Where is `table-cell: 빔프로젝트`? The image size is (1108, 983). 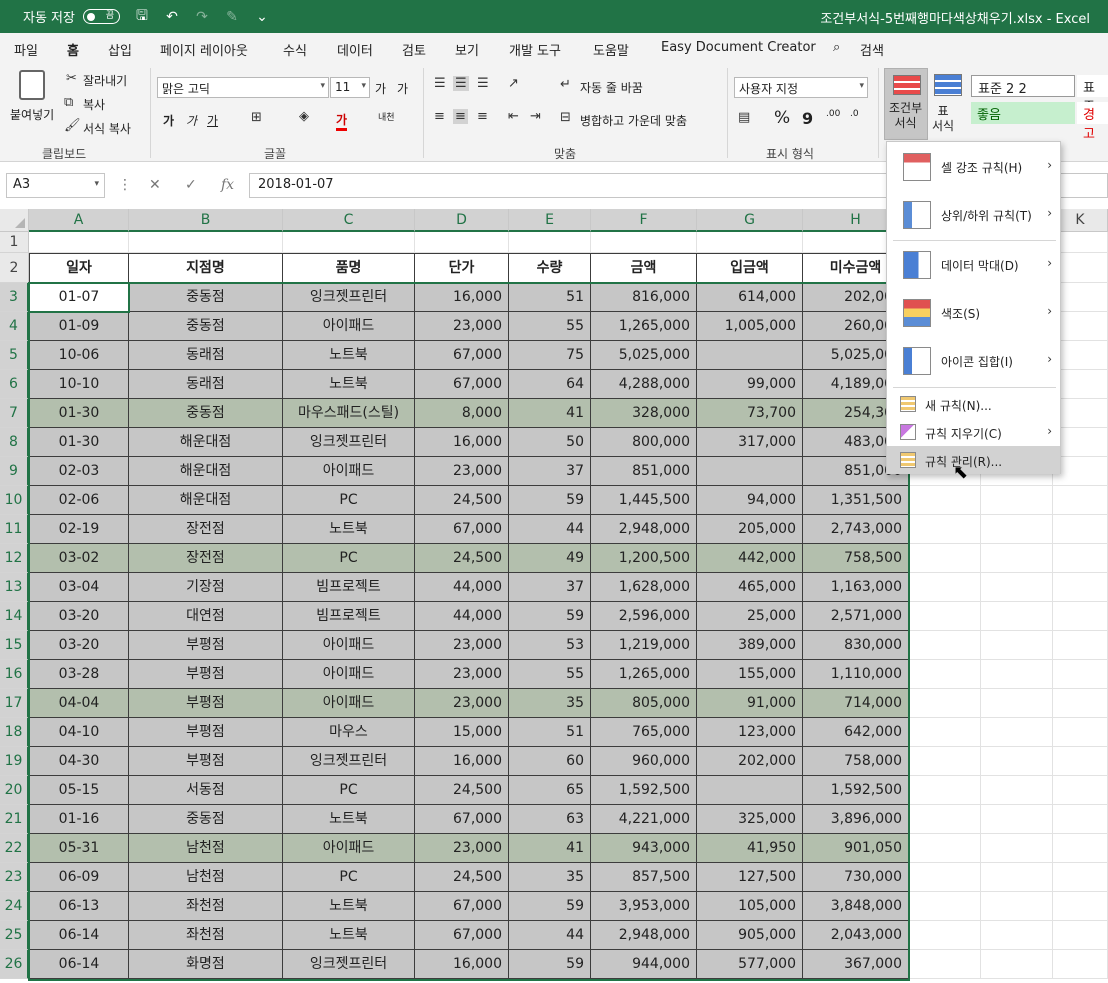
table-cell: 빔프로젝트 is located at coordinates (349, 616).